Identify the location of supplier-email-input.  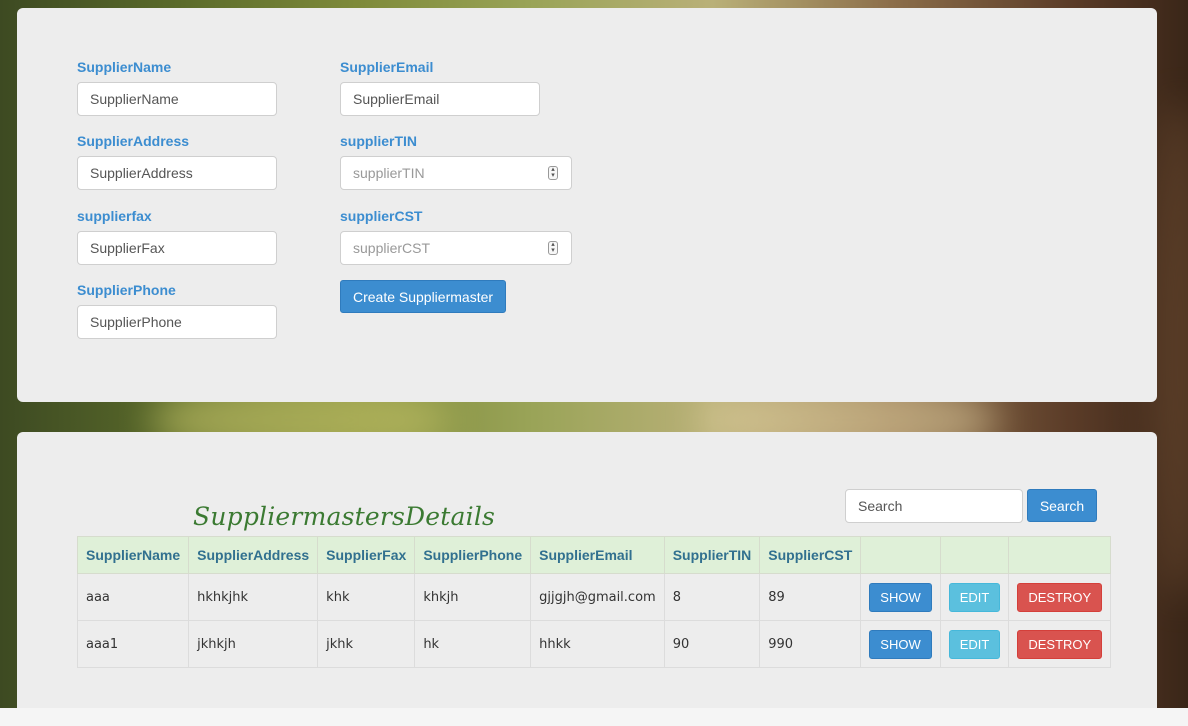
(440, 99).